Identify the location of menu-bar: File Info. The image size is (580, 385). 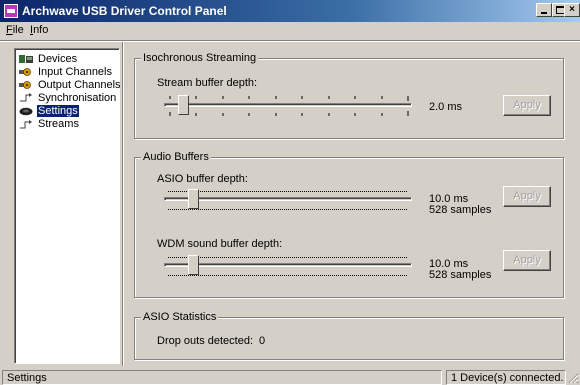
(290, 31).